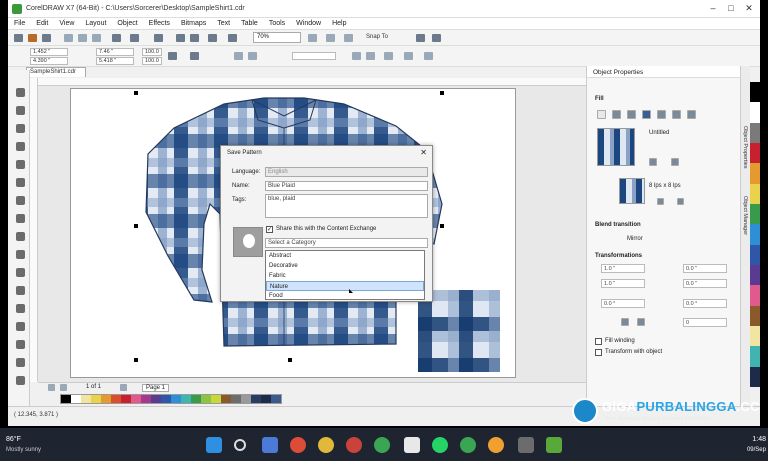 The image size is (768, 461). Describe the element at coordinates (19, 23) in the screenshot. I see `menu-file: File` at that location.